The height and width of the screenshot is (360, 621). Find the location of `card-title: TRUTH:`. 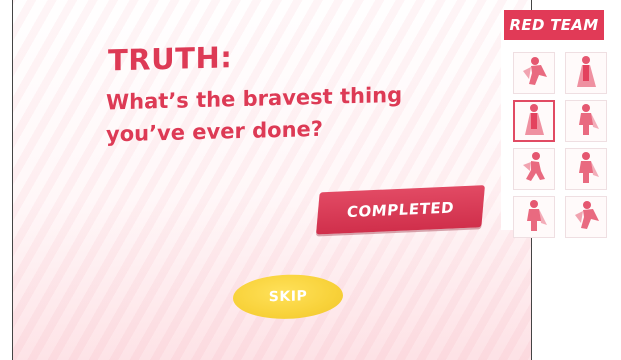

card-title: TRUTH: is located at coordinates (170, 59).